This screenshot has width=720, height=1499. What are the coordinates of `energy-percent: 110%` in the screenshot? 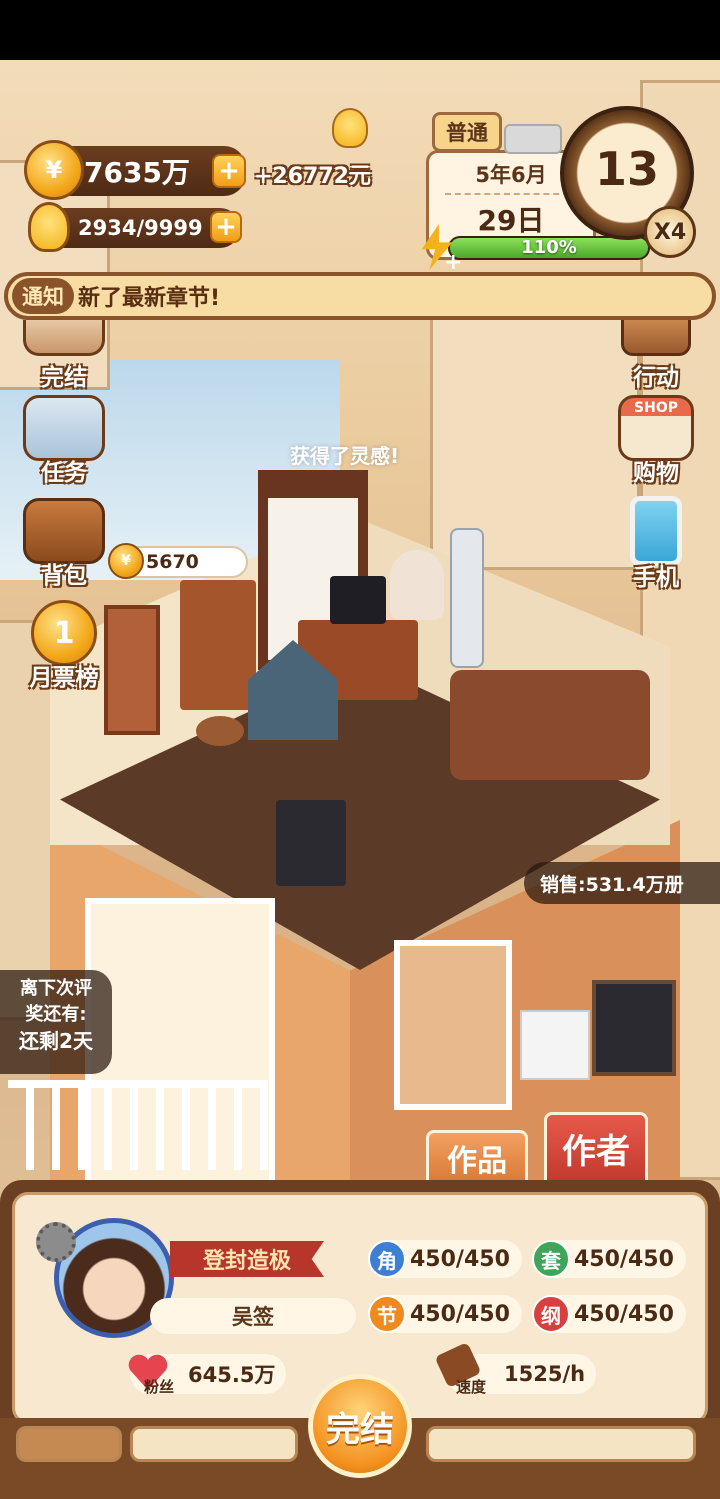 It's located at (549, 247).